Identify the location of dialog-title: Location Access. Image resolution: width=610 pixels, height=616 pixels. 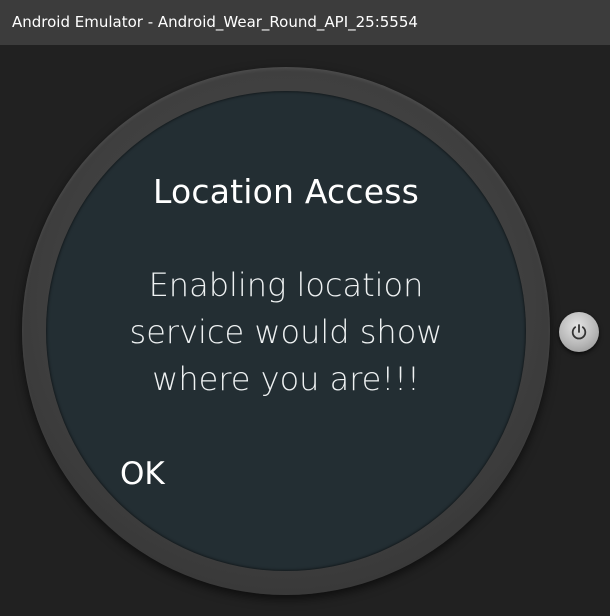
(286, 191).